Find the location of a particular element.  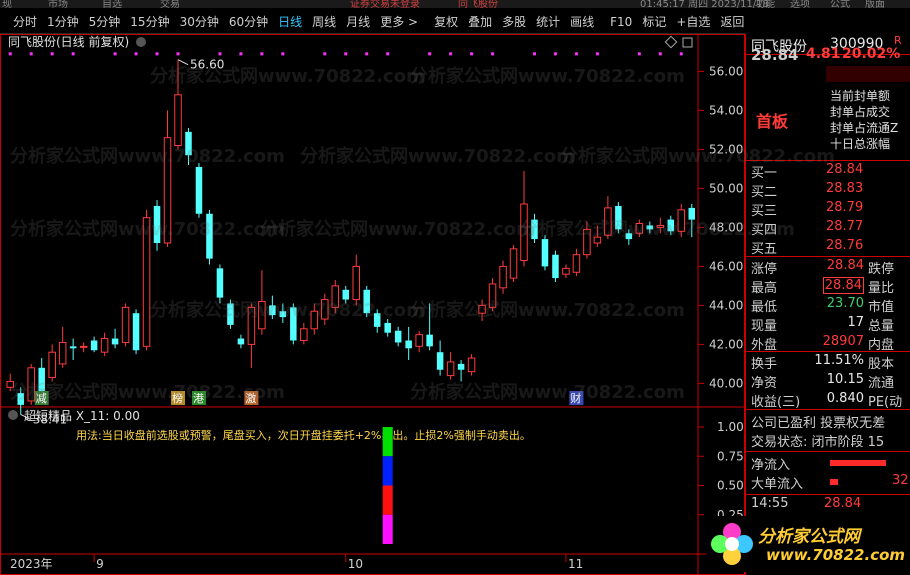

toolbar-button: 月线 is located at coordinates (358, 22).